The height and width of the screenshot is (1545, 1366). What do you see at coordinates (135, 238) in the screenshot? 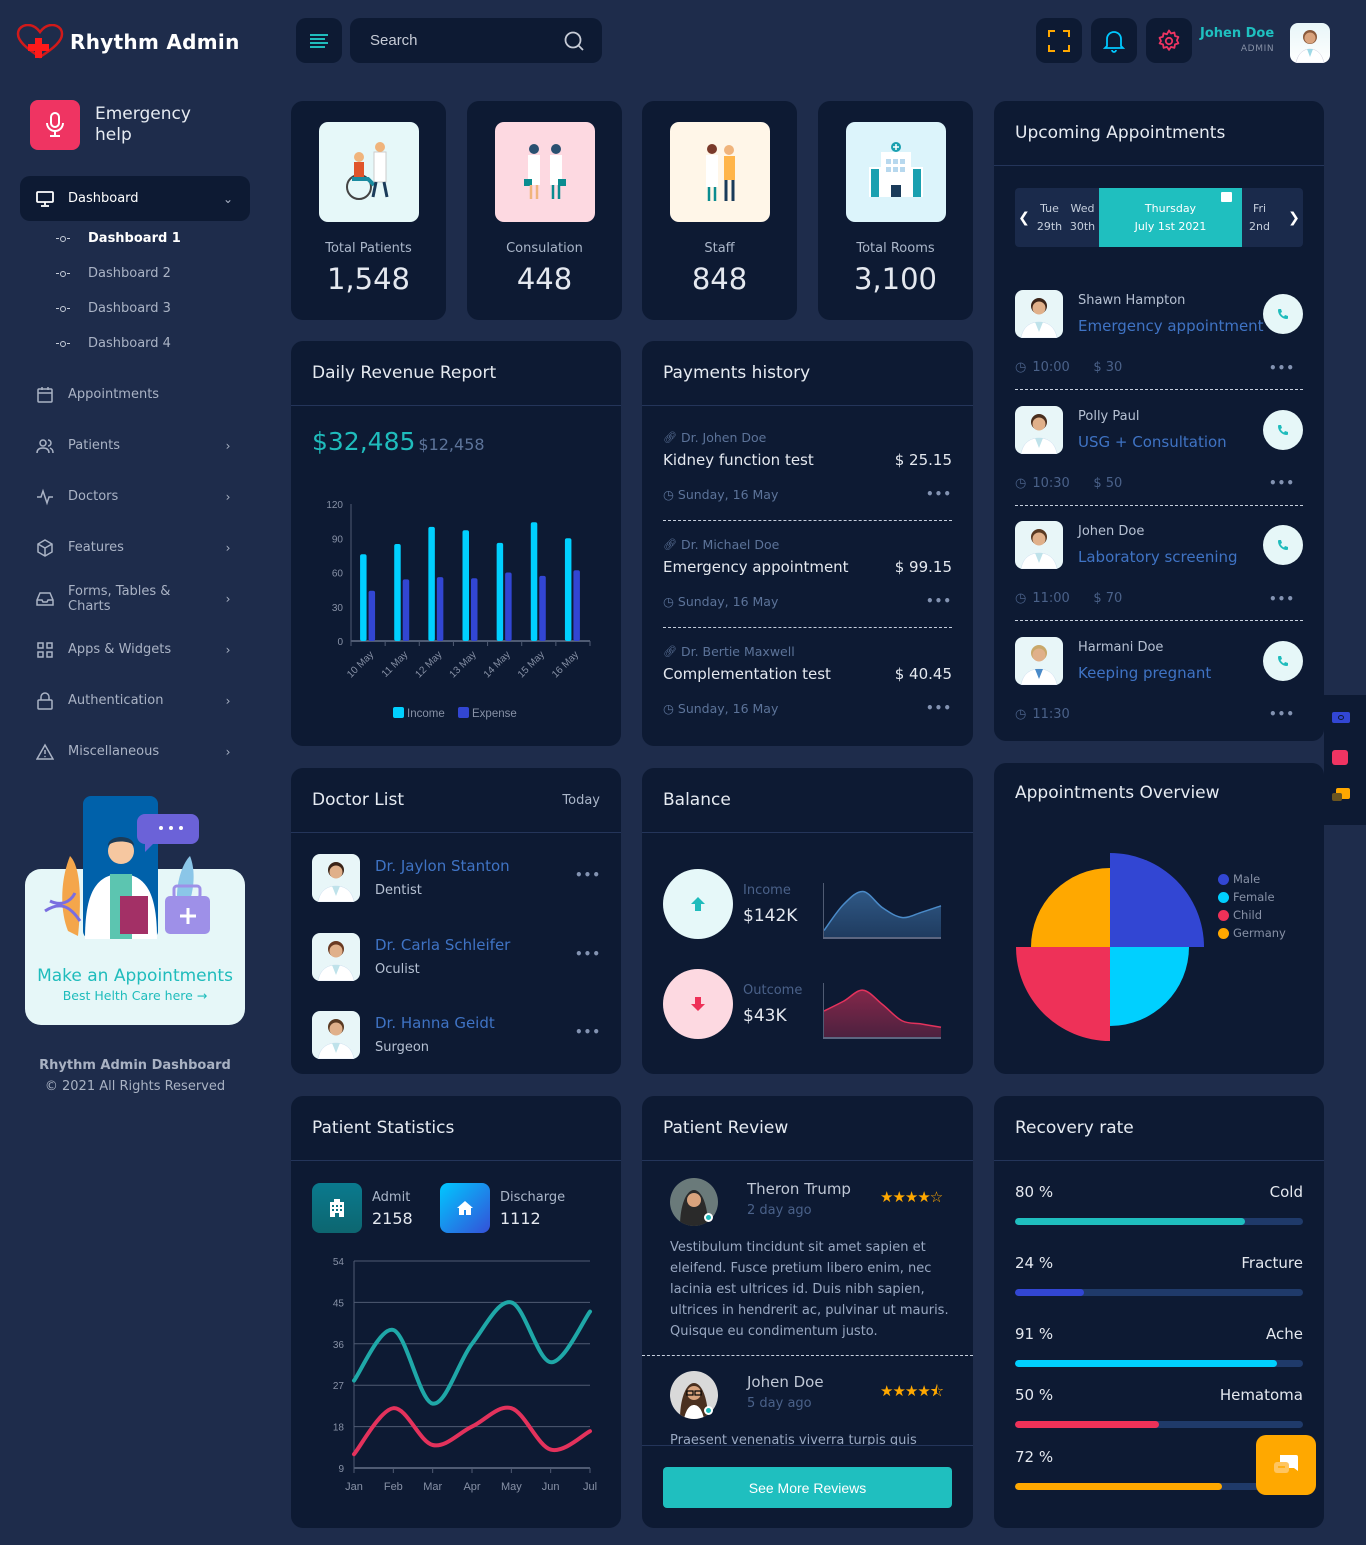
I see `sidebar-subitem-dashboard-1: Dashboard 1` at bounding box center [135, 238].